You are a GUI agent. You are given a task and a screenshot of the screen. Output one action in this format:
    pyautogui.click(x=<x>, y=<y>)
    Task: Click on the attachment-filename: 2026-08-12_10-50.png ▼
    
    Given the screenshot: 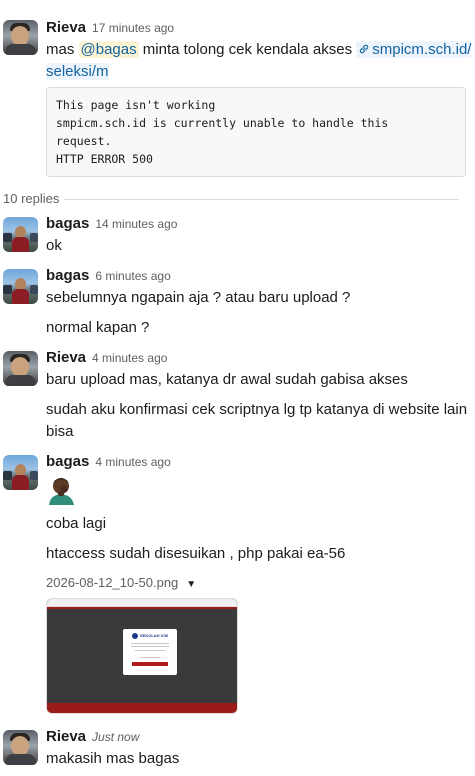 What is the action you would take?
    pyautogui.click(x=121, y=582)
    